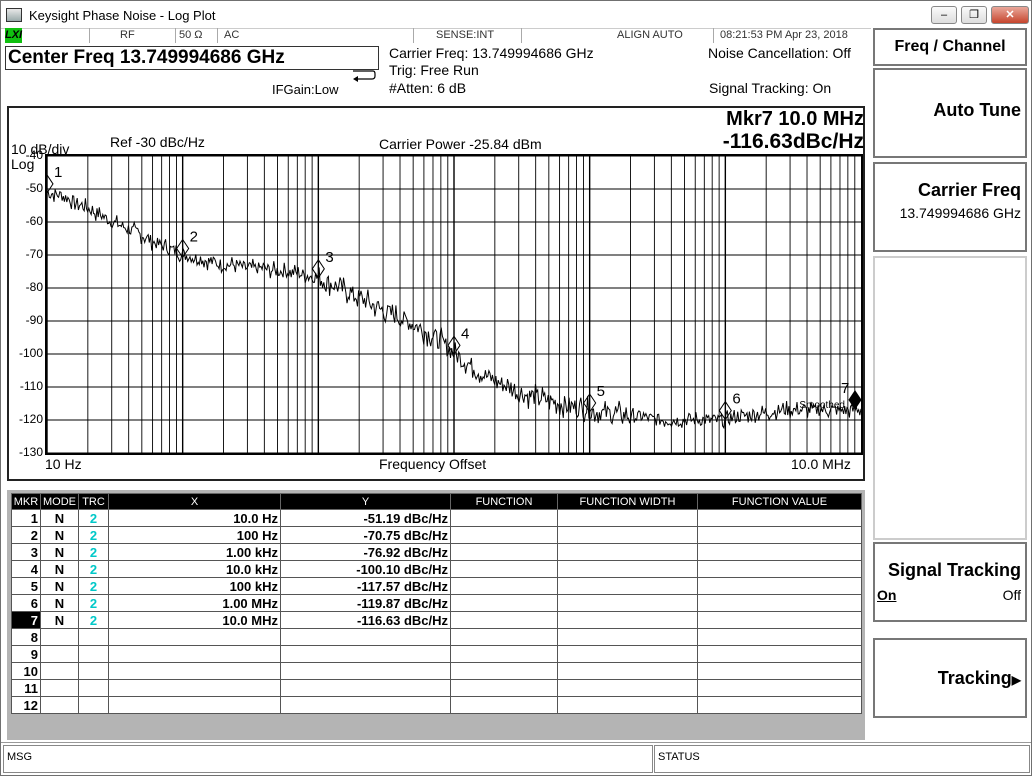  I want to click on marker-x: 10.0 kHz, so click(194, 569).